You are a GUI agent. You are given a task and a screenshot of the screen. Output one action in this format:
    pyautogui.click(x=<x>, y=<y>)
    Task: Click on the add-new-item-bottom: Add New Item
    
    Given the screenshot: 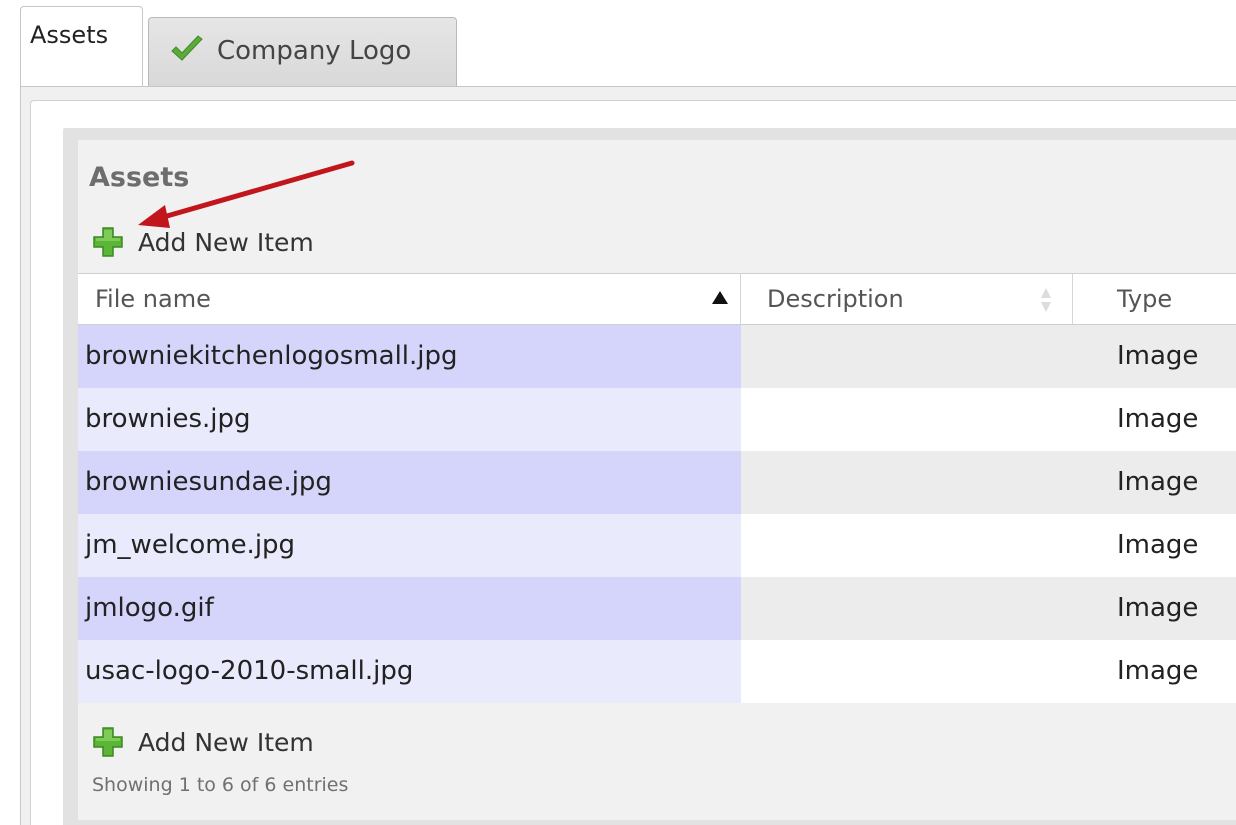 What is the action you would take?
    pyautogui.click(x=203, y=742)
    